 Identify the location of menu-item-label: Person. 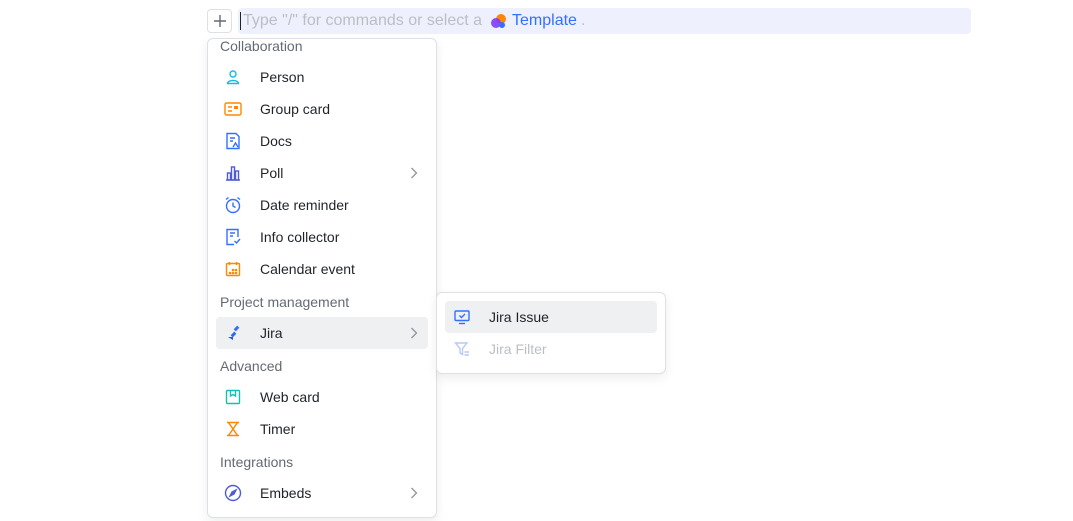
(282, 77).